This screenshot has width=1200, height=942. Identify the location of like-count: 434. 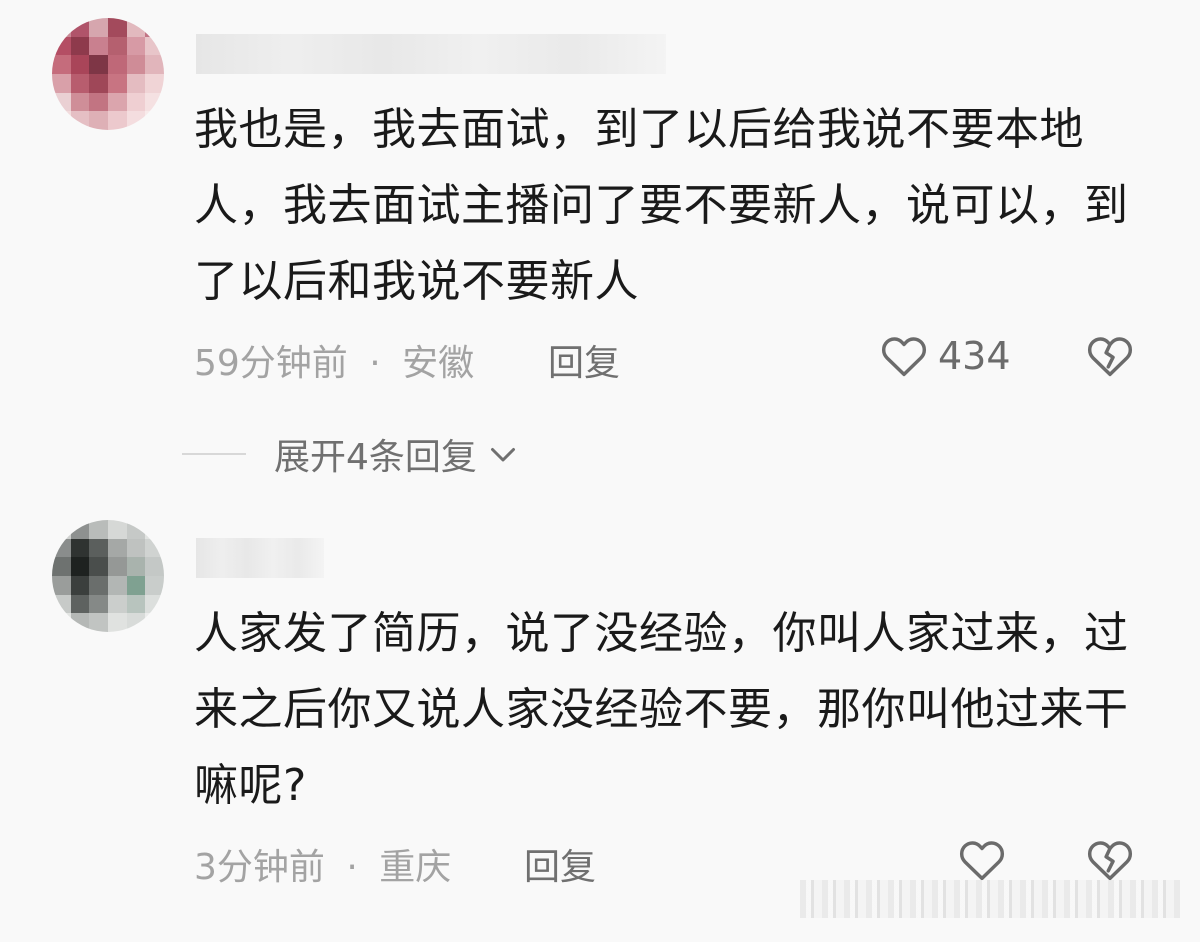
(974, 356).